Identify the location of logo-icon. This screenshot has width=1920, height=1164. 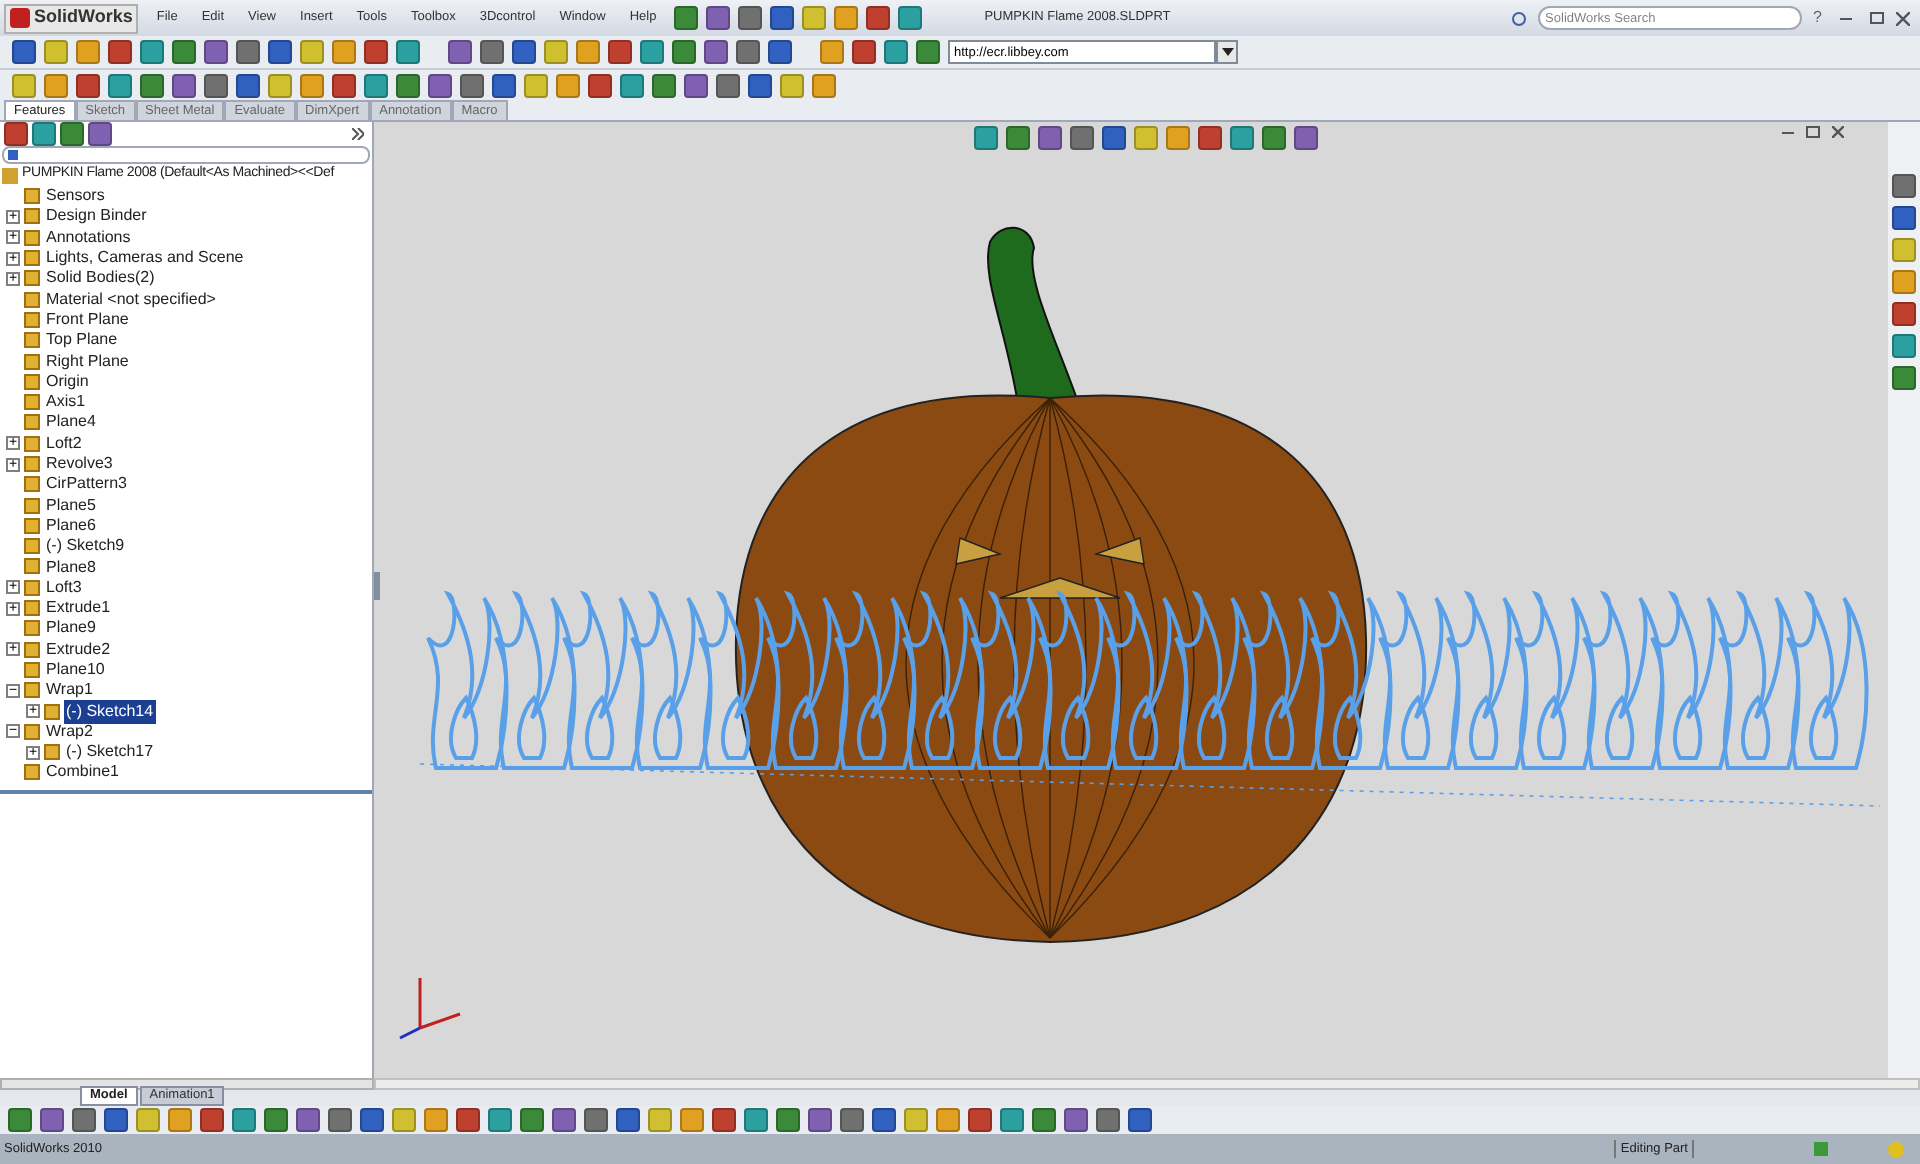
(20, 18).